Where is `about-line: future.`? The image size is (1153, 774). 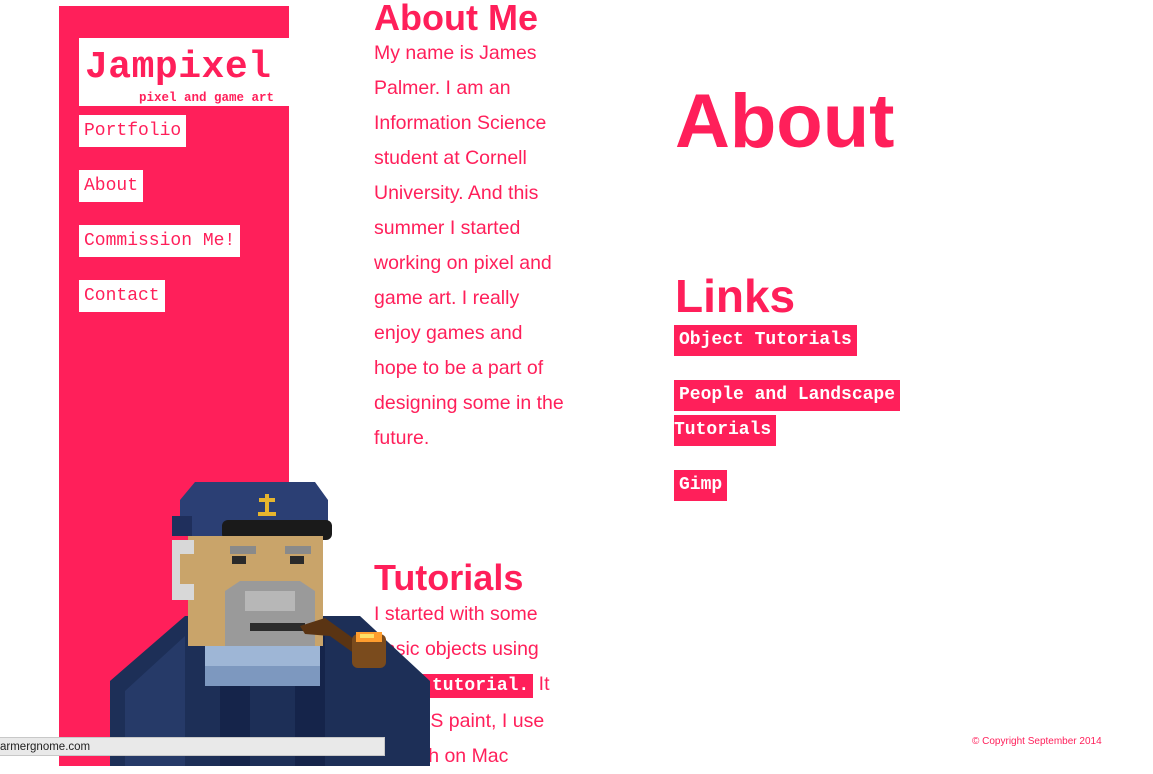
about-line: future. is located at coordinates (402, 438).